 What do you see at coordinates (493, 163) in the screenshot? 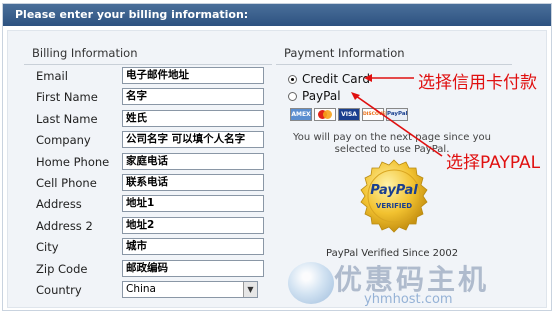
I see `paypal-annotation: 选择PAYPAL` at bounding box center [493, 163].